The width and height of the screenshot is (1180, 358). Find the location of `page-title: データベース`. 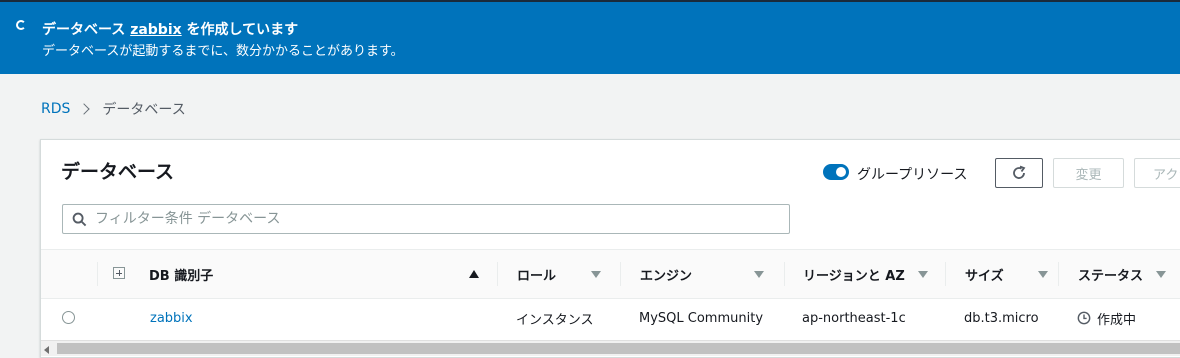

page-title: データベース is located at coordinates (118, 172).